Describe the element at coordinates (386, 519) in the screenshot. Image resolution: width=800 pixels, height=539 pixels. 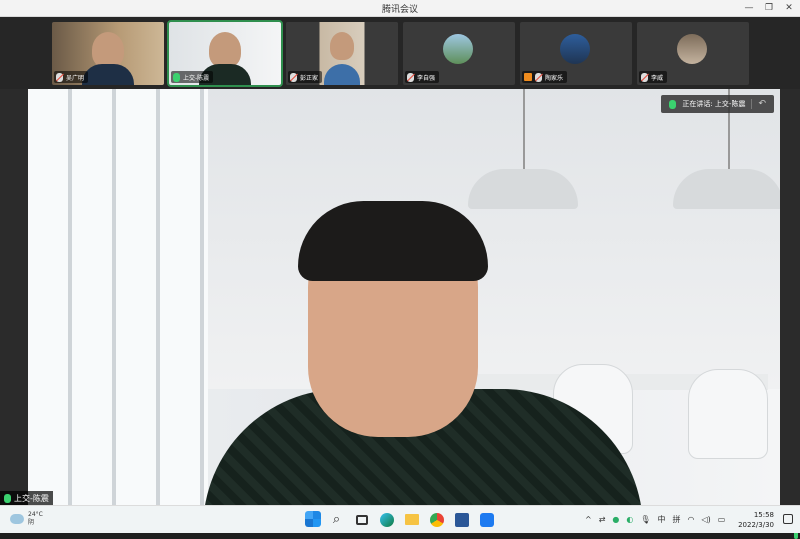
I see `edge-icon` at that location.